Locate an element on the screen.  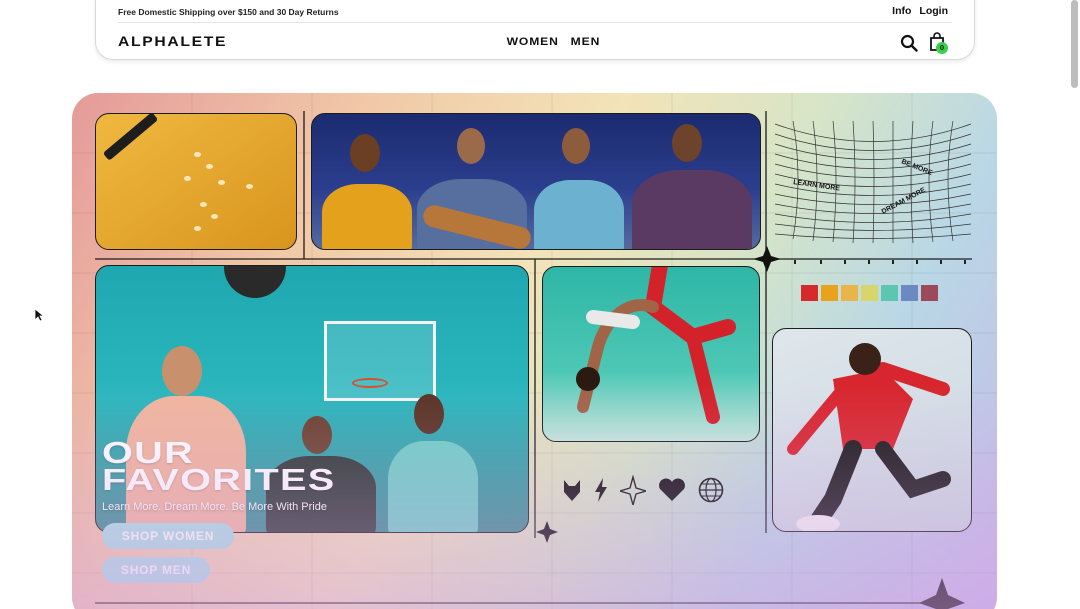
hero-title-line2: FAVORITES is located at coordinates (219, 479).